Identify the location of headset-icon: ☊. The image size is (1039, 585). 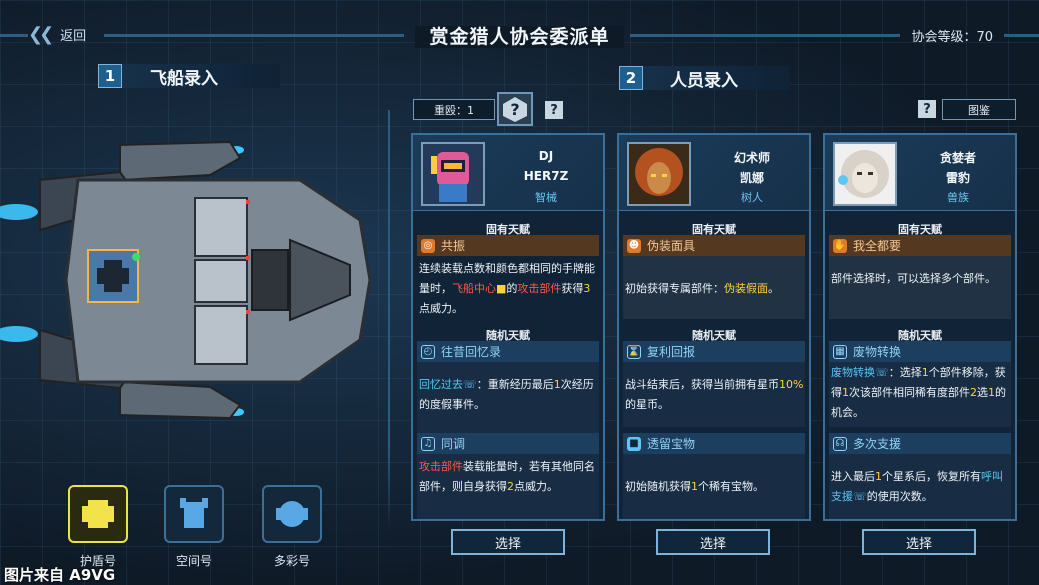
(840, 443).